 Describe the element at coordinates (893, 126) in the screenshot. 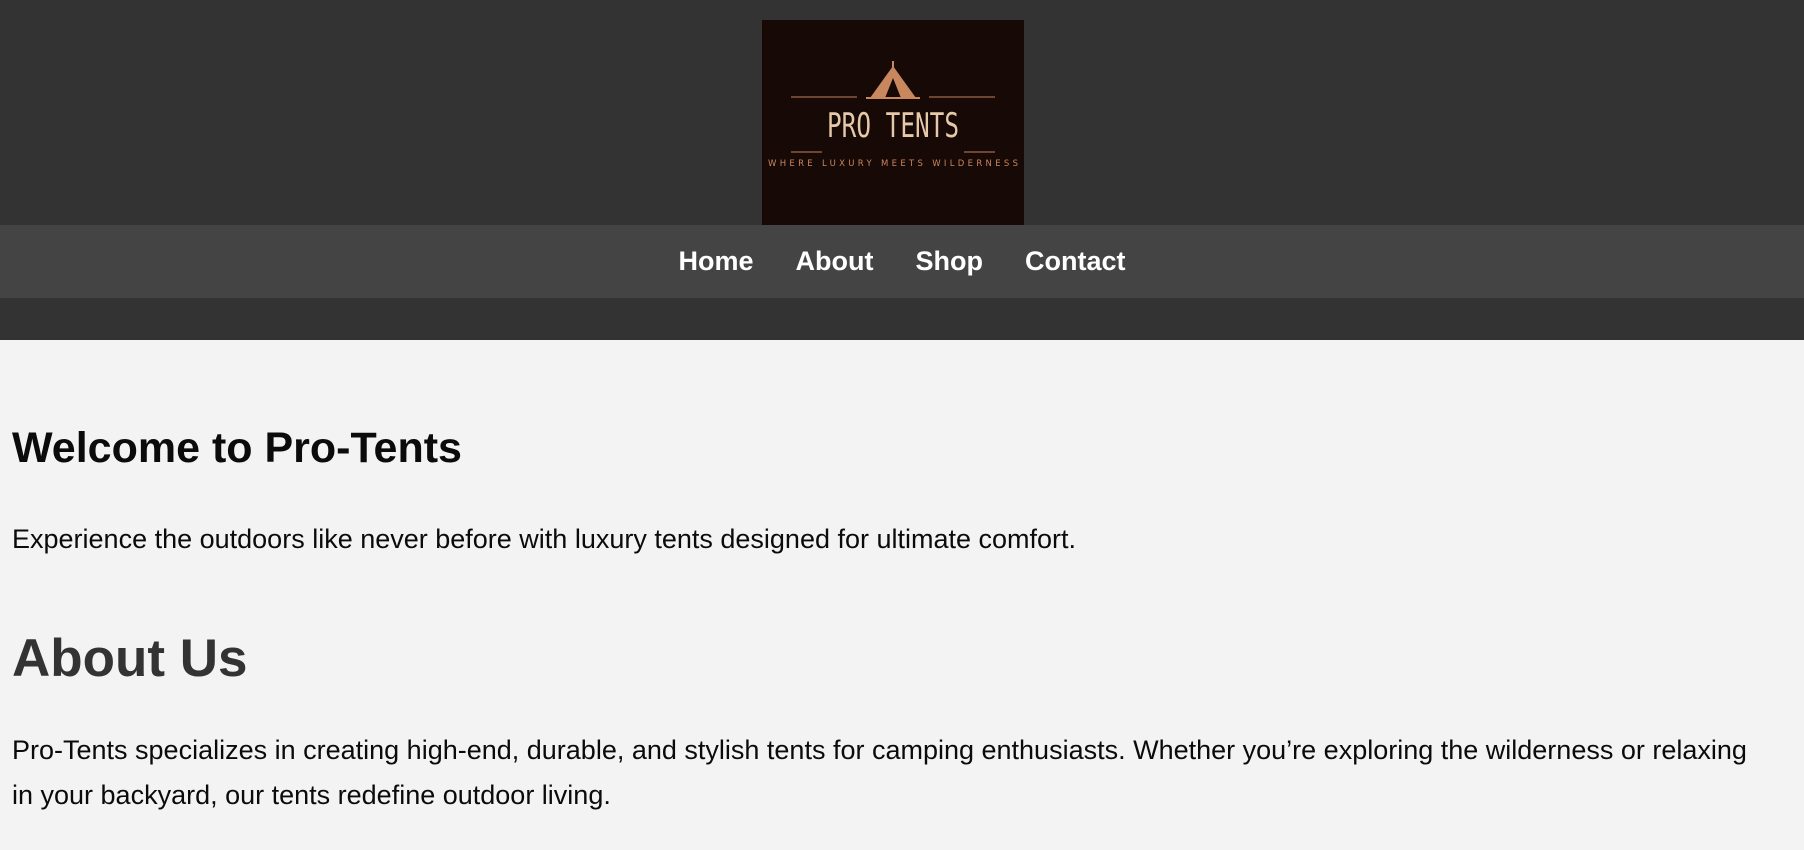

I see `logo-title: PRO TENTS` at that location.